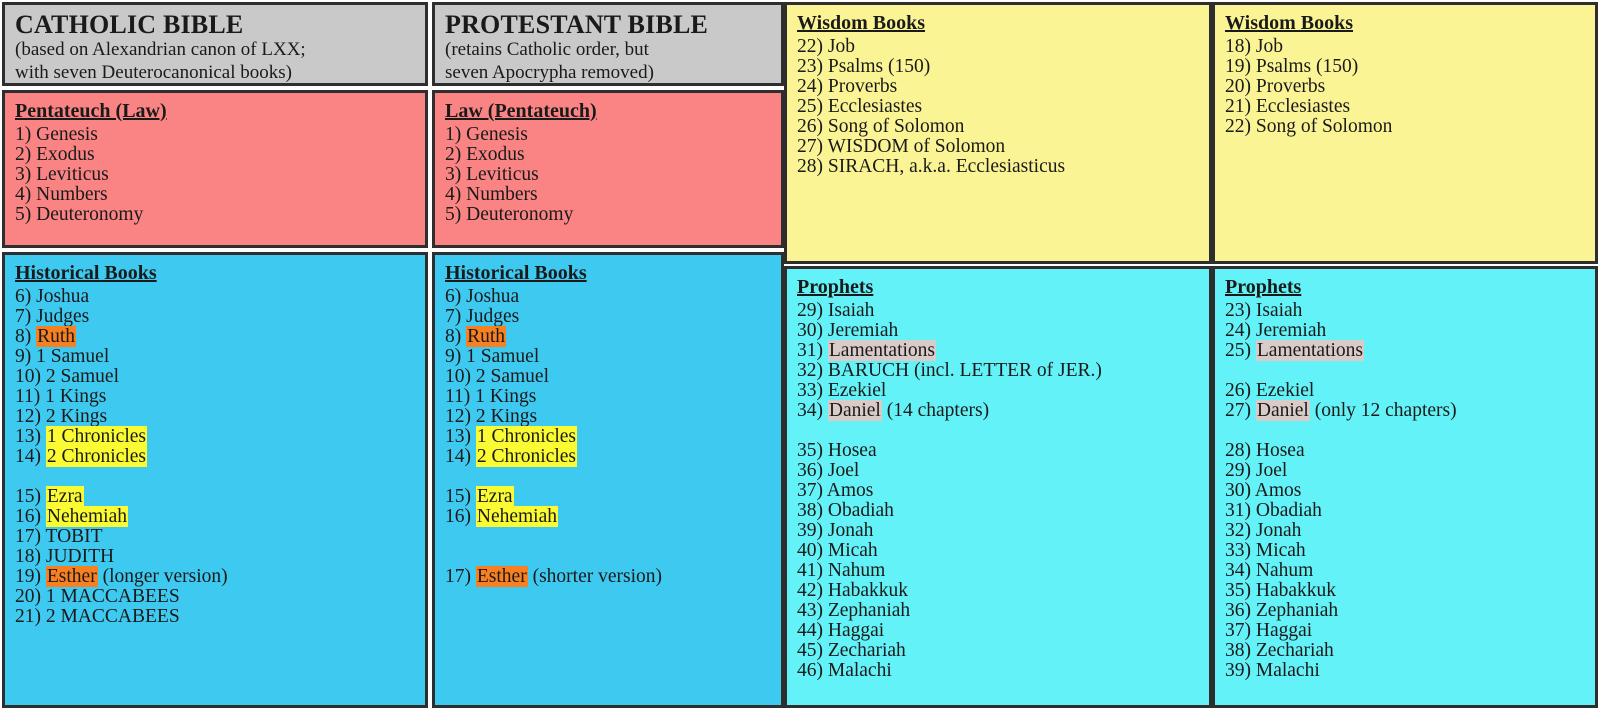 This screenshot has height=710, width=1600. Describe the element at coordinates (842, 390) in the screenshot. I see `book-list-item: 33) Ezekiel` at that location.